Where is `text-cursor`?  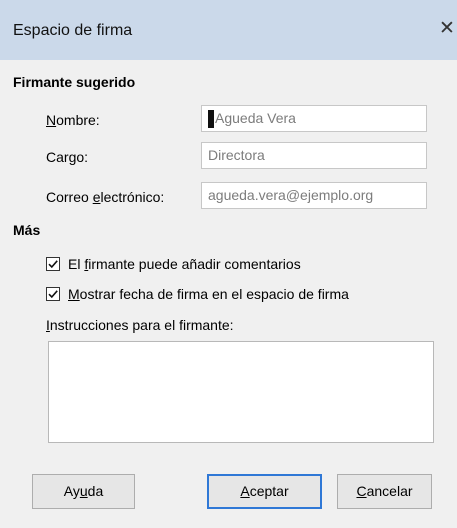
text-cursor is located at coordinates (211, 119).